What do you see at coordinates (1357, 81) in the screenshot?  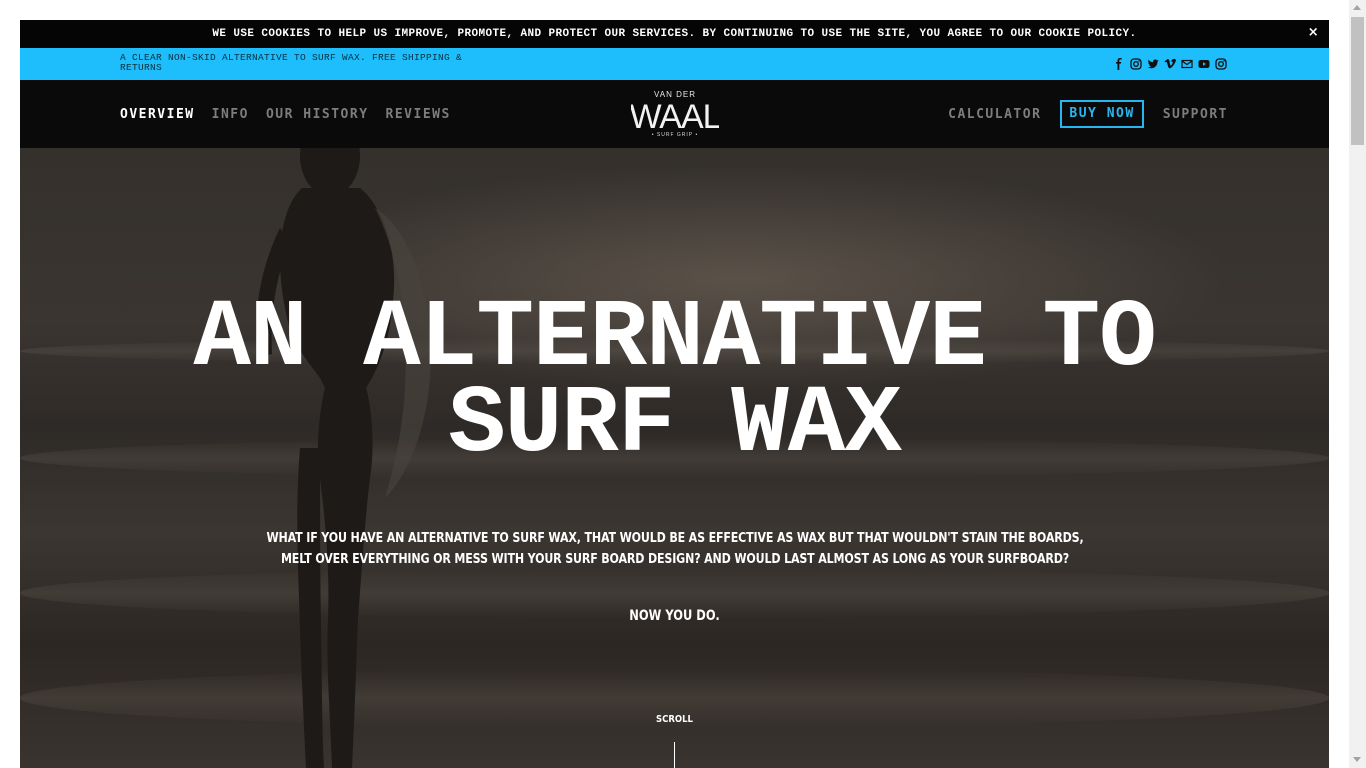 I see `scrollbar-thumb` at bounding box center [1357, 81].